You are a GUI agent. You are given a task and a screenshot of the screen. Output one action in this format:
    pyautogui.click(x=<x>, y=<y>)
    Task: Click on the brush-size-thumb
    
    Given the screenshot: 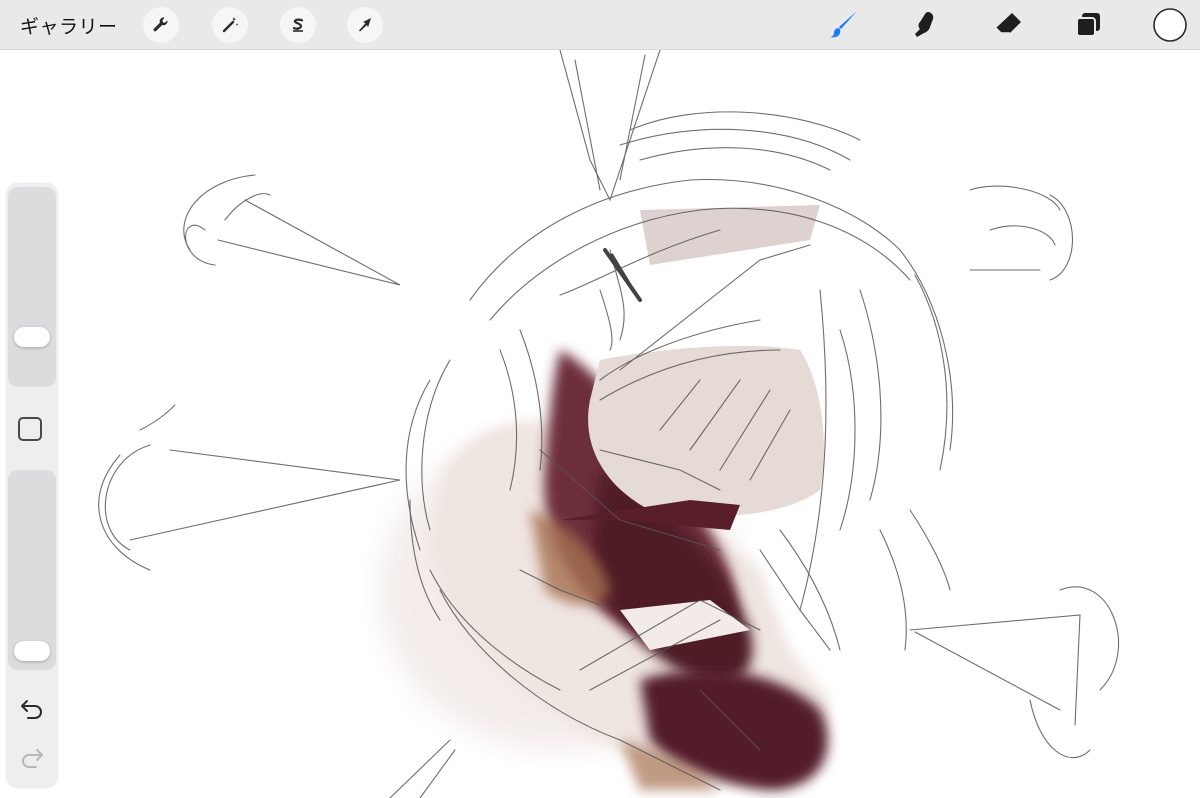 What is the action you would take?
    pyautogui.click(x=32, y=337)
    